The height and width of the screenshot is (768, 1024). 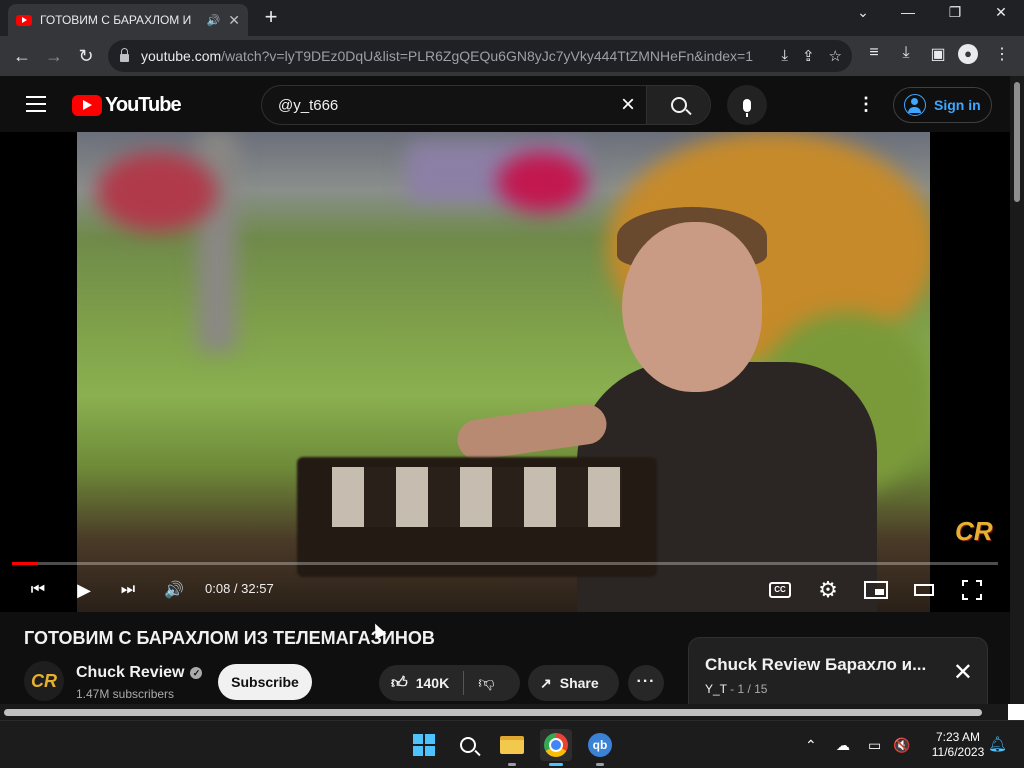 I want to click on onedrive-icon: ☁, so click(x=843, y=745).